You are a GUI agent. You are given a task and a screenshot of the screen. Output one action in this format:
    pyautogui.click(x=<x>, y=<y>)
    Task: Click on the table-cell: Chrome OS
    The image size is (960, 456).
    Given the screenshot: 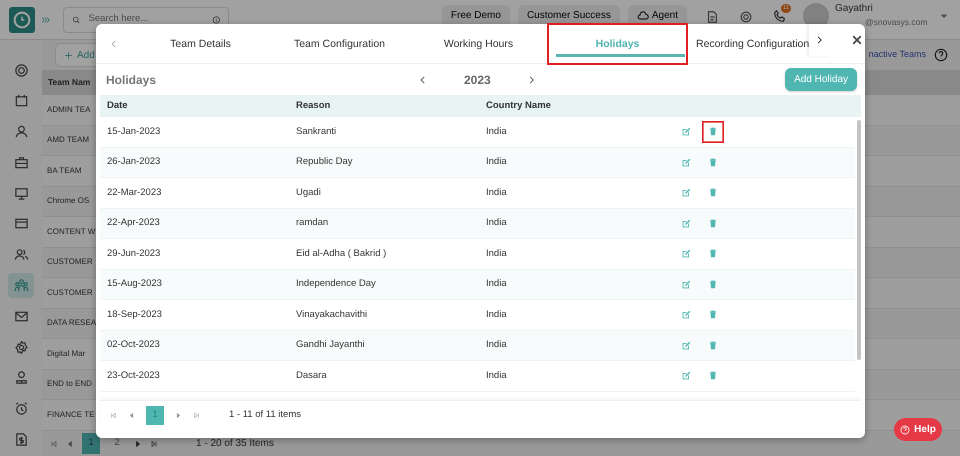 What is the action you would take?
    pyautogui.click(x=68, y=201)
    